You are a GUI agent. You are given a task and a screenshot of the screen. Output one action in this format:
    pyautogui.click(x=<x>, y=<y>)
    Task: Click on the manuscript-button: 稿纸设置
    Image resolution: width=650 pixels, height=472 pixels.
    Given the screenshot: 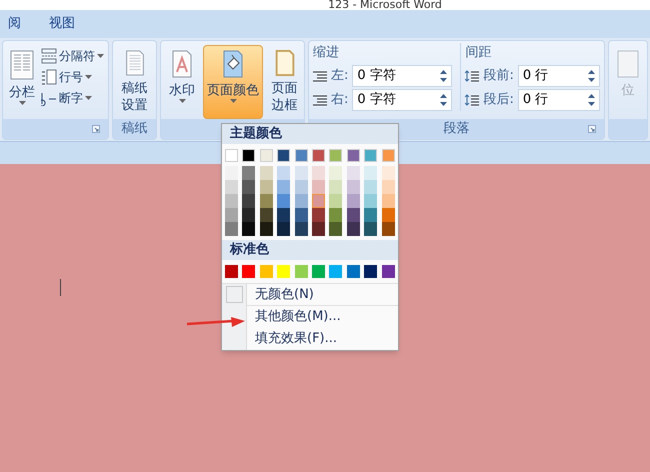 What is the action you would take?
    pyautogui.click(x=134, y=82)
    